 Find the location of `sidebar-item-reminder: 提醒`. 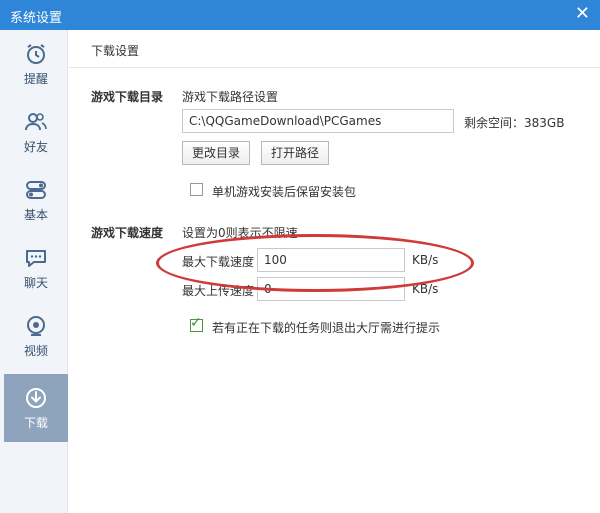

sidebar-item-reminder: 提醒 is located at coordinates (36, 64).